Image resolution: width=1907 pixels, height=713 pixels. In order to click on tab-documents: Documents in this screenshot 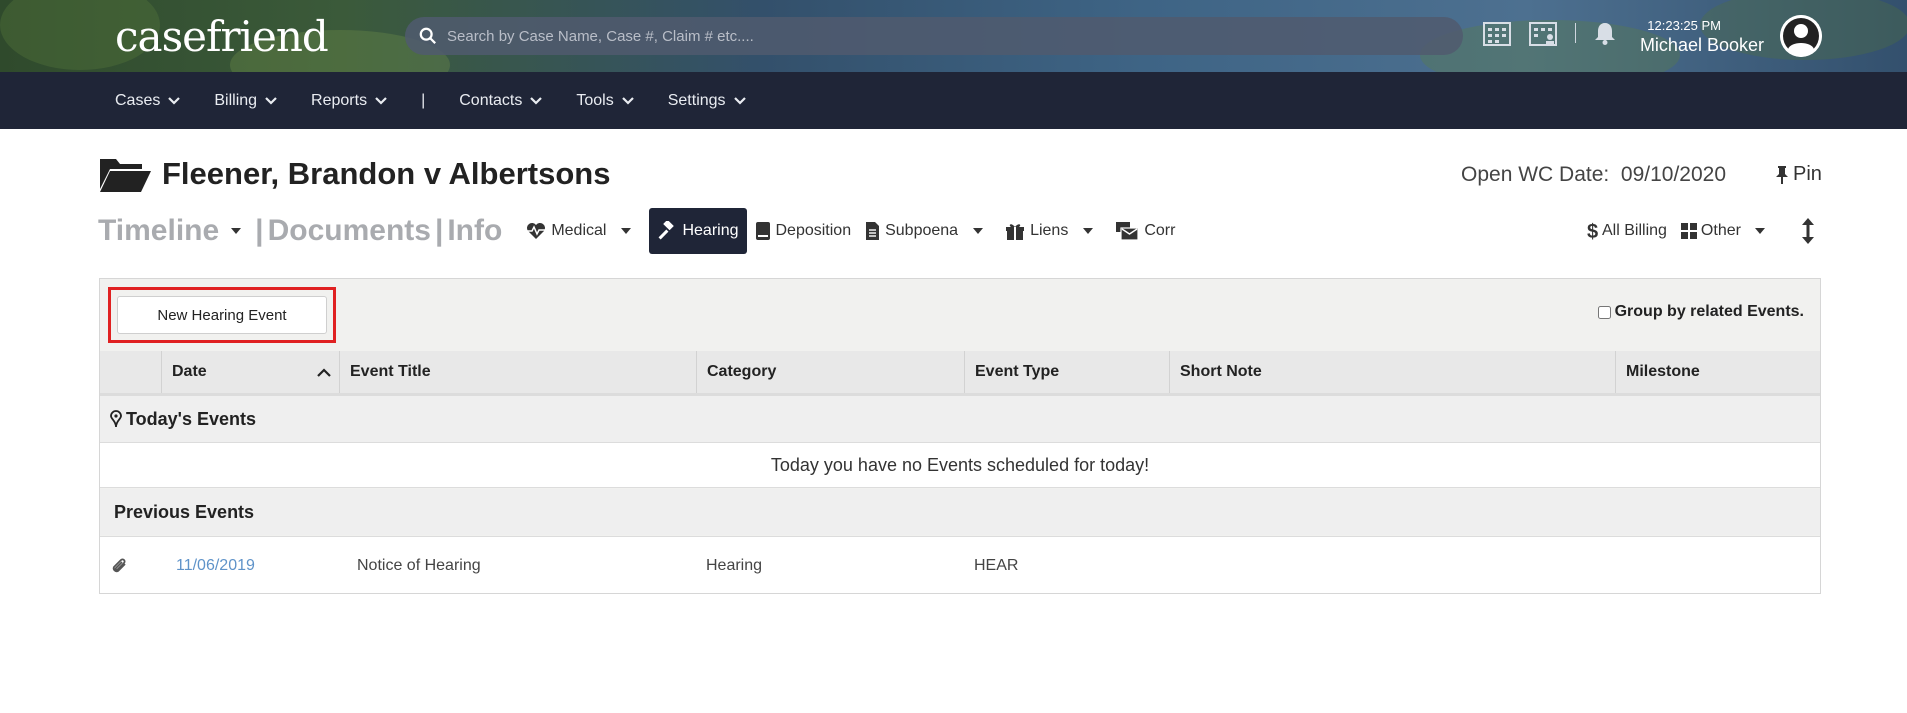, I will do `click(349, 231)`.